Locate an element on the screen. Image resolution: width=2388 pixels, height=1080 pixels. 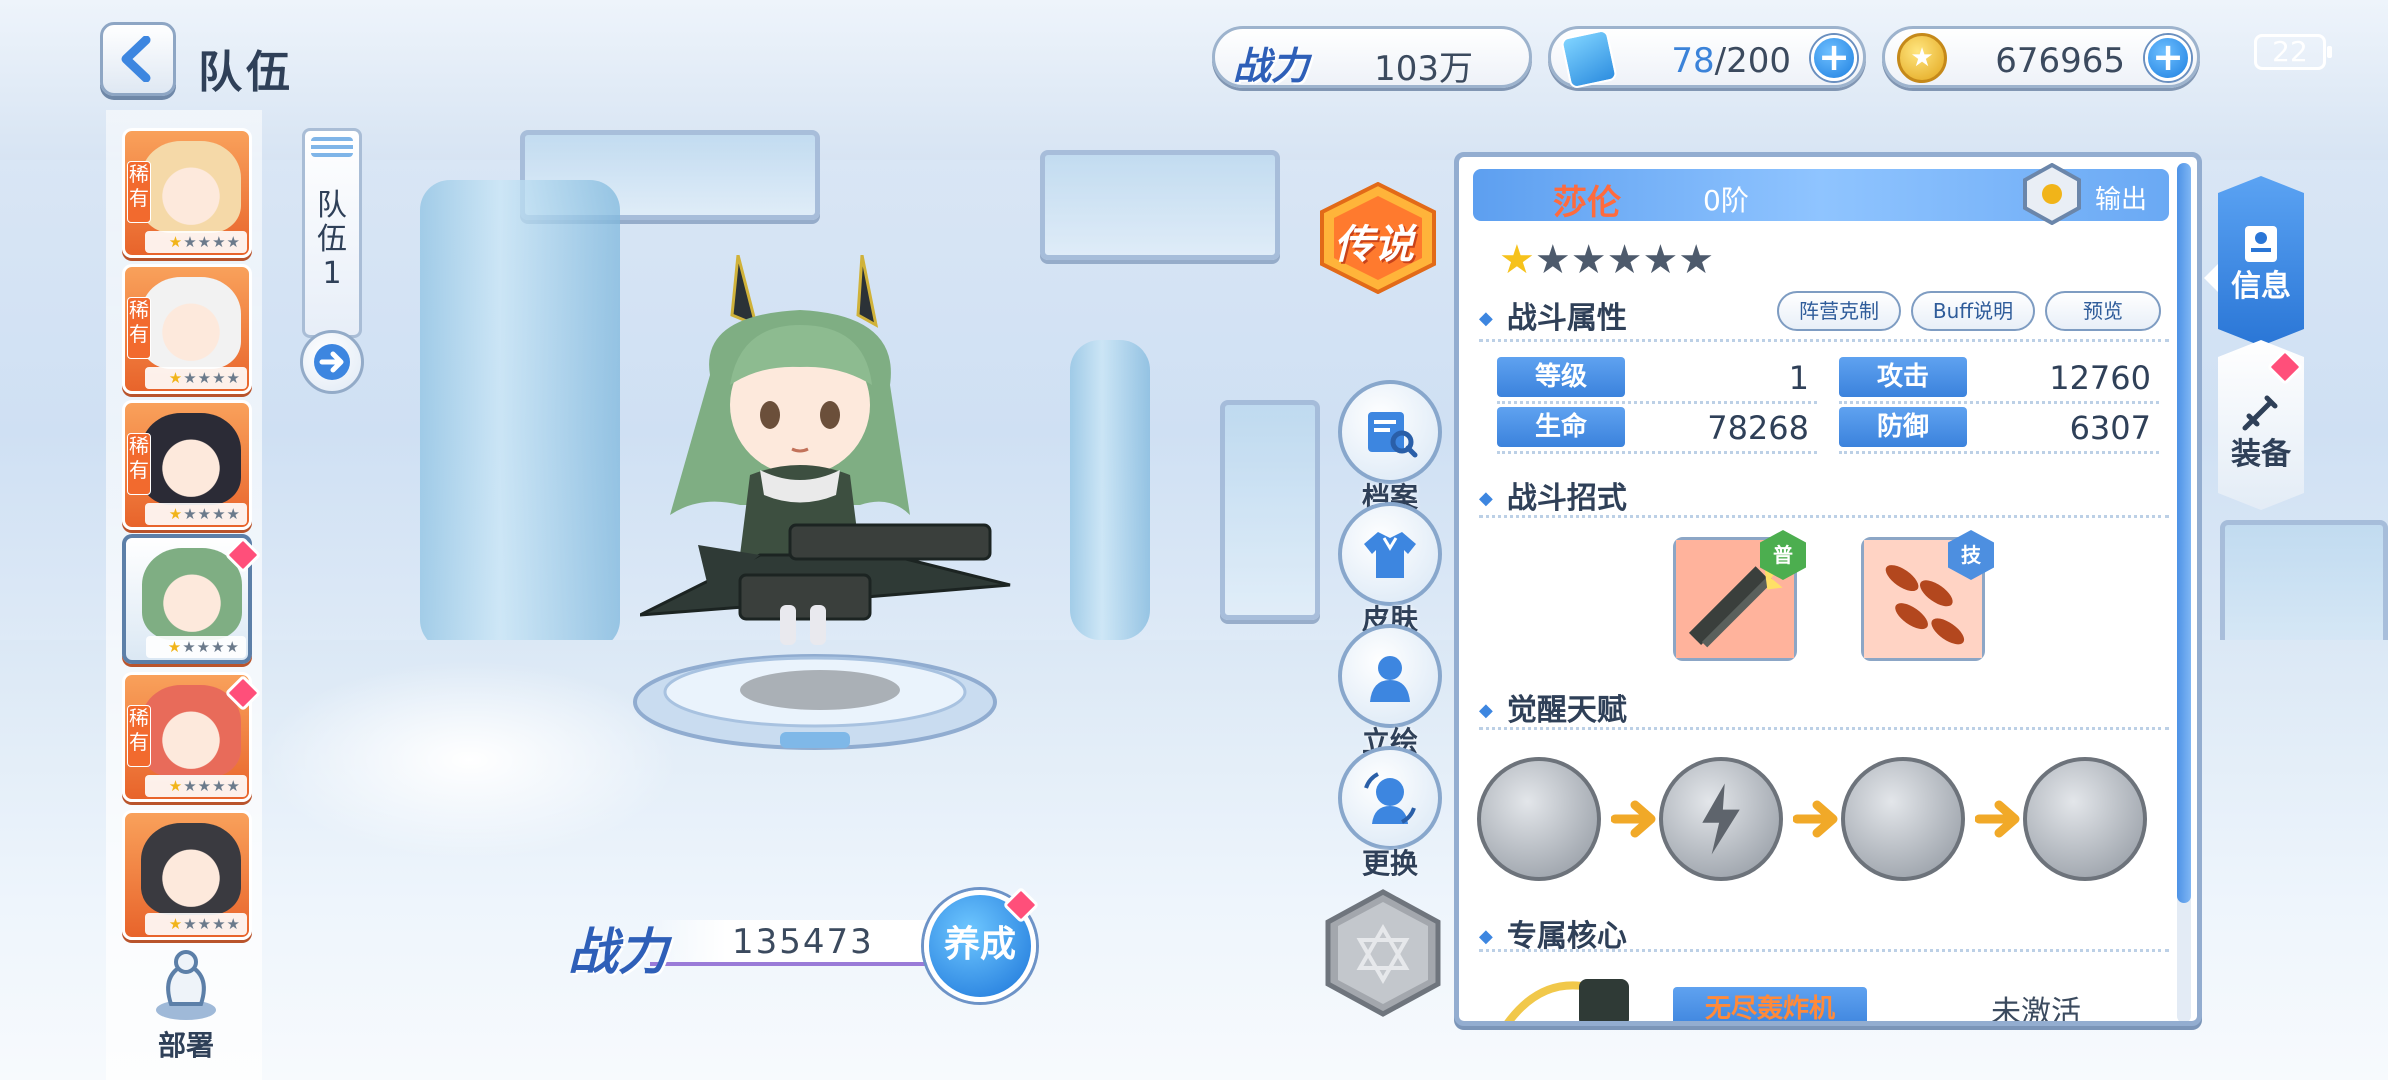
lightning-talent-icon is located at coordinates (1721, 819).